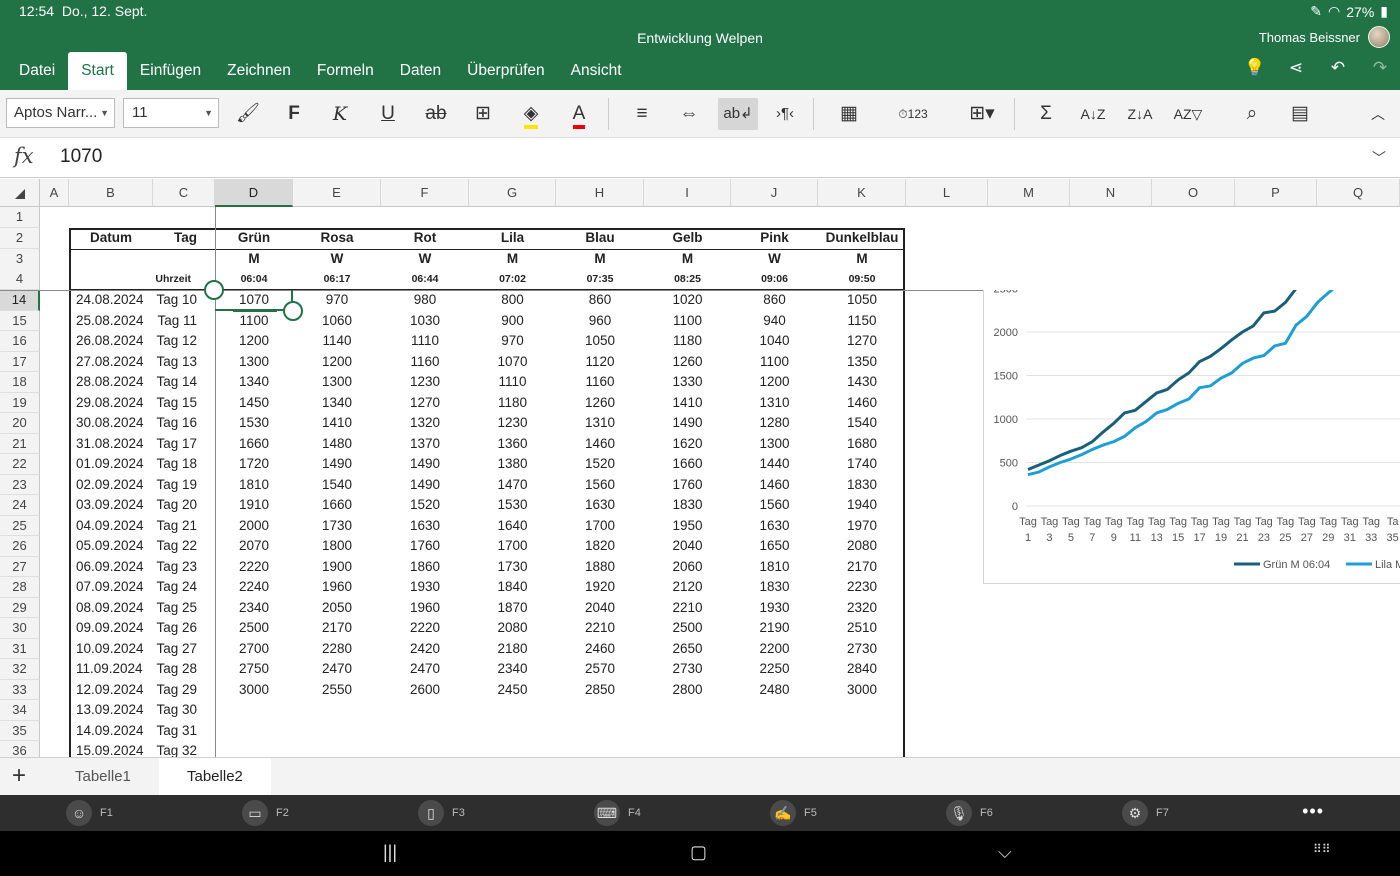  I want to click on bold-button: F, so click(294, 114).